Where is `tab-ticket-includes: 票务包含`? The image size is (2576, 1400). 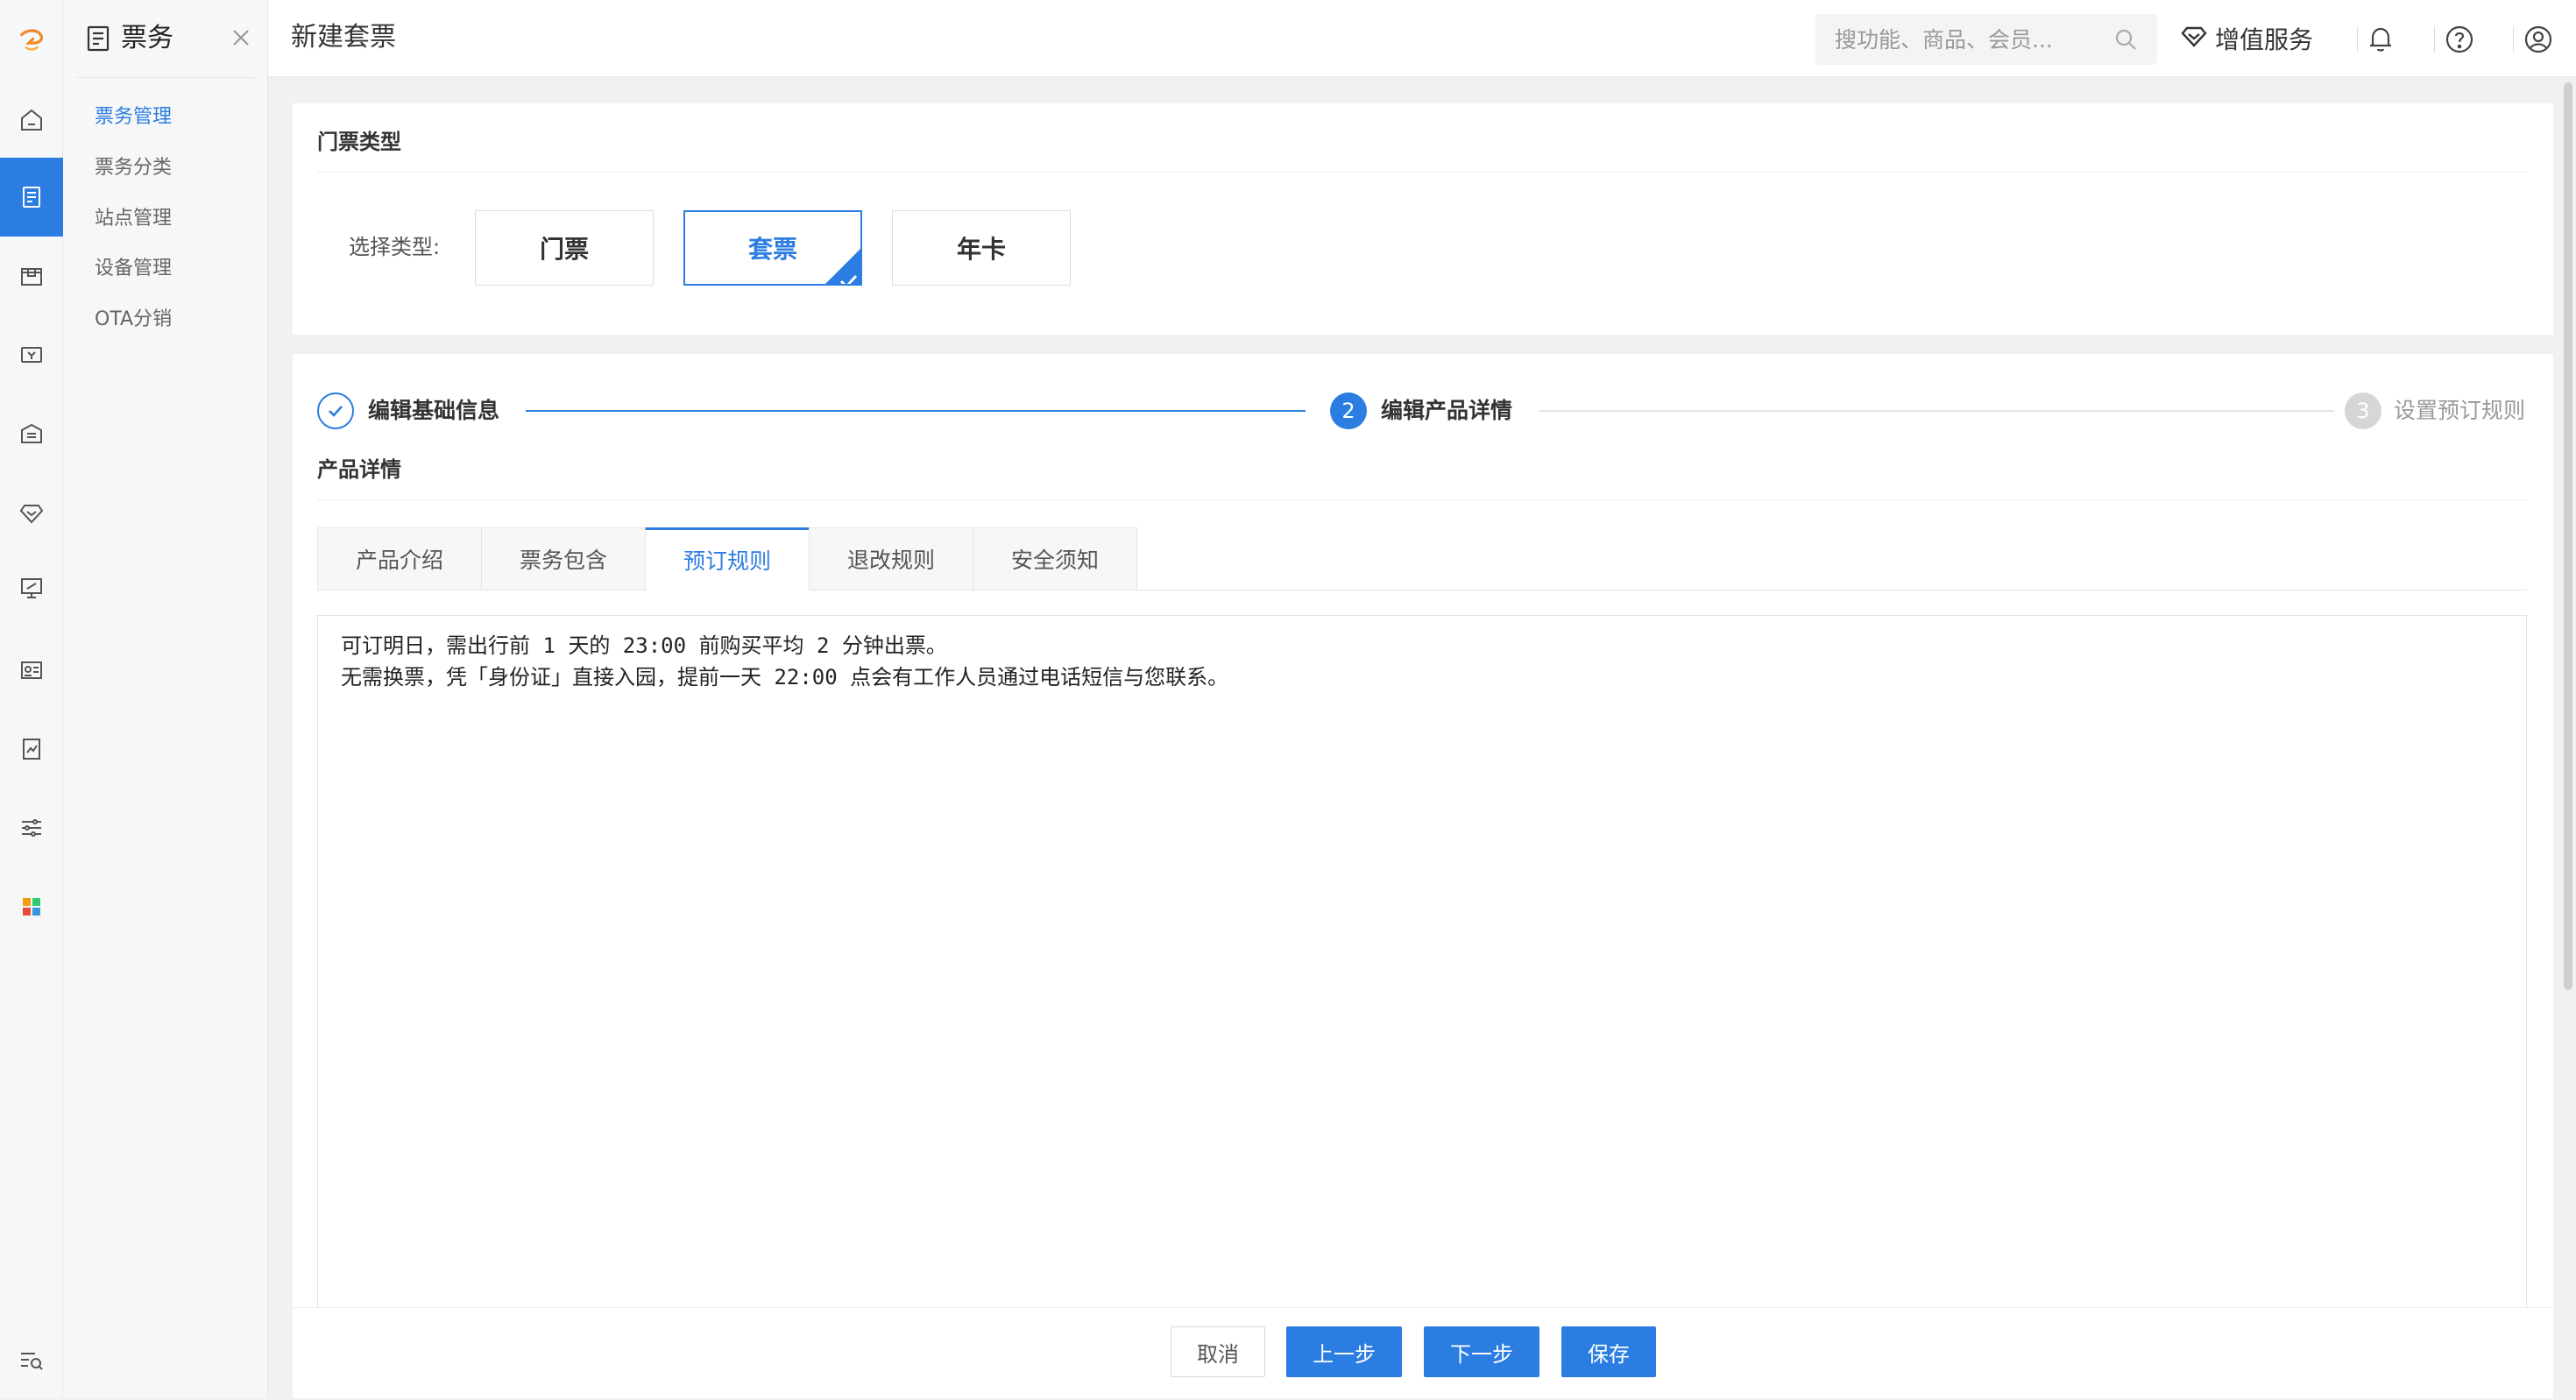 tab-ticket-includes: 票务包含 is located at coordinates (563, 558).